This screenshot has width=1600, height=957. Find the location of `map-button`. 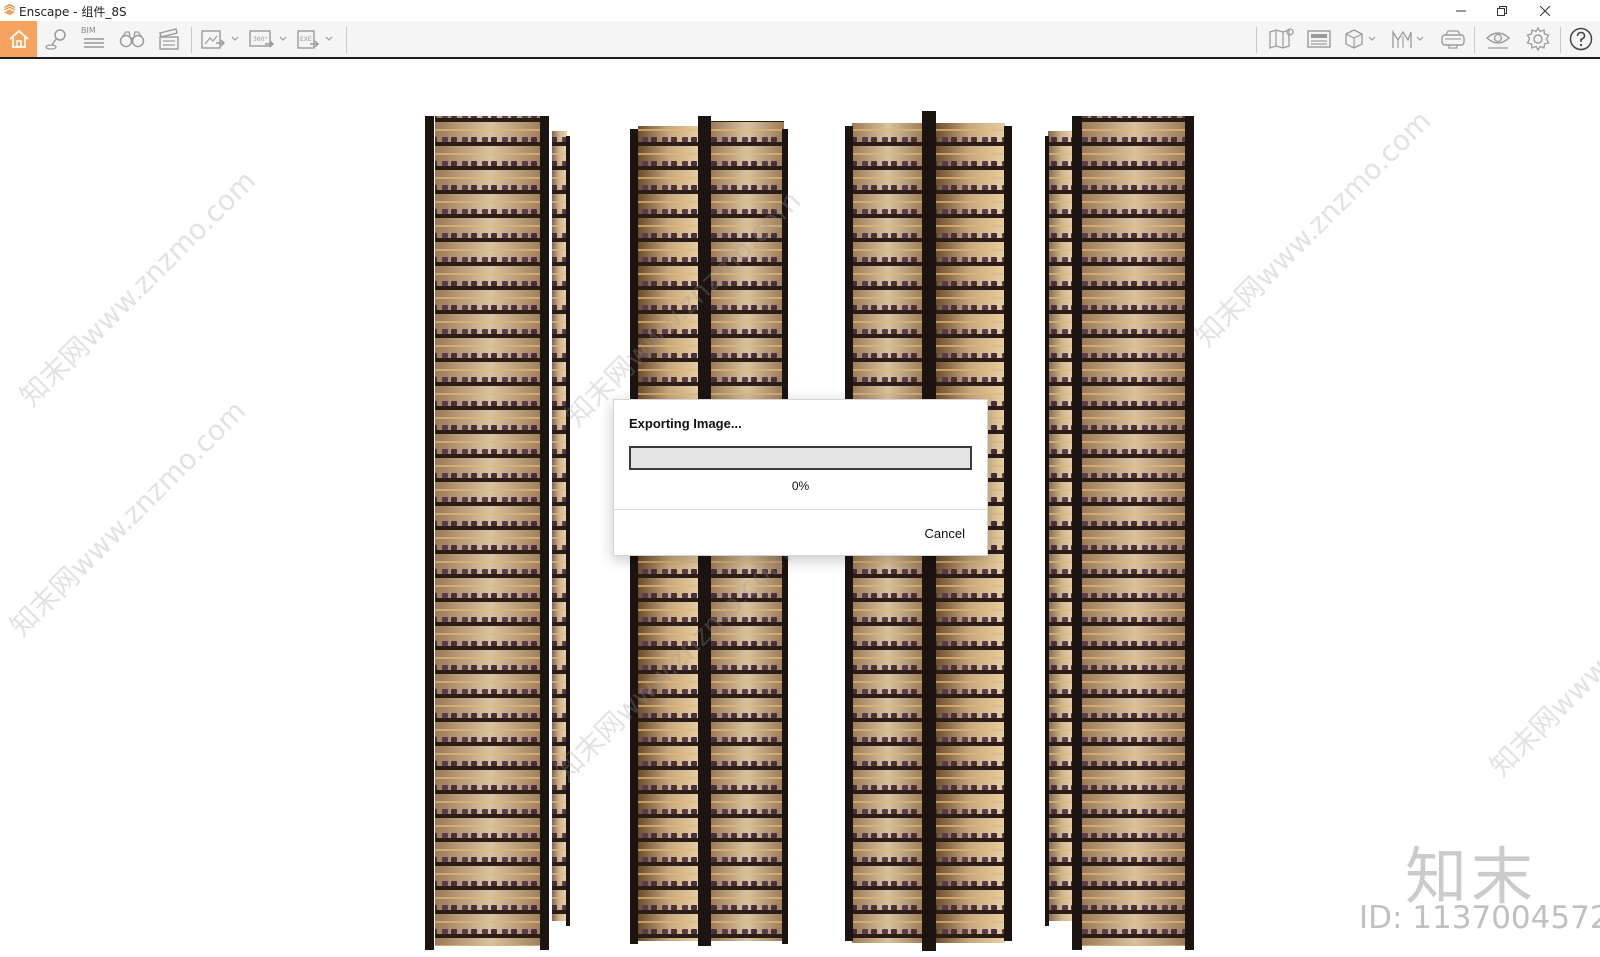

map-button is located at coordinates (1281, 39).